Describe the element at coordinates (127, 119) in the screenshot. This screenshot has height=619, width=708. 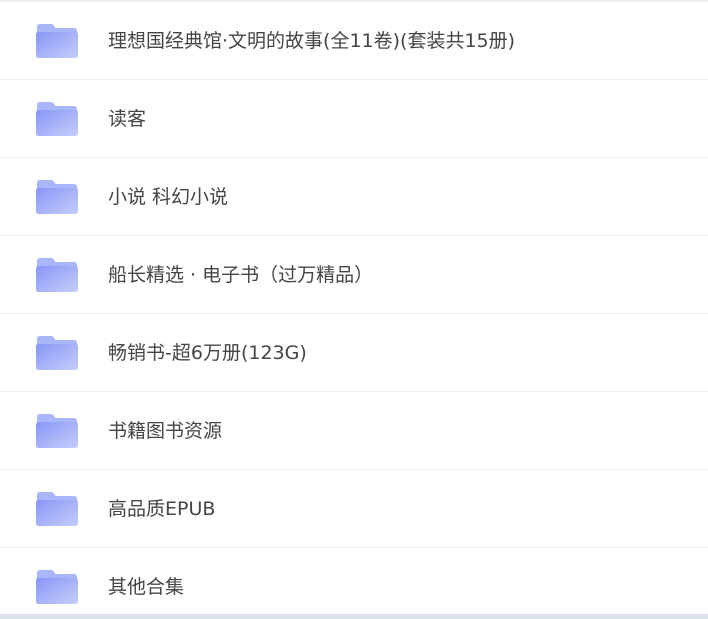
I see `folder-name: 读客` at that location.